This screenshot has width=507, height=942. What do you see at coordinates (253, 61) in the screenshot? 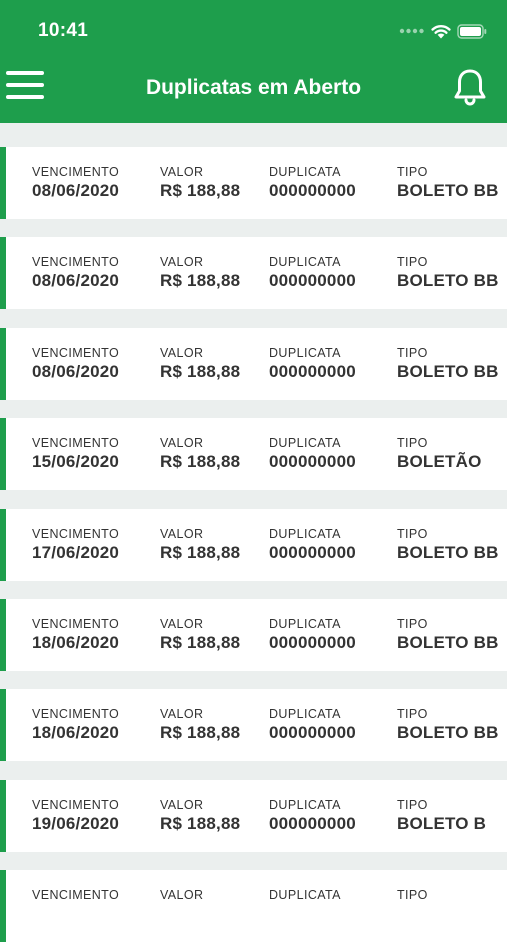
I see `app-header: 10:41 Duplicatas em Aberto` at bounding box center [253, 61].